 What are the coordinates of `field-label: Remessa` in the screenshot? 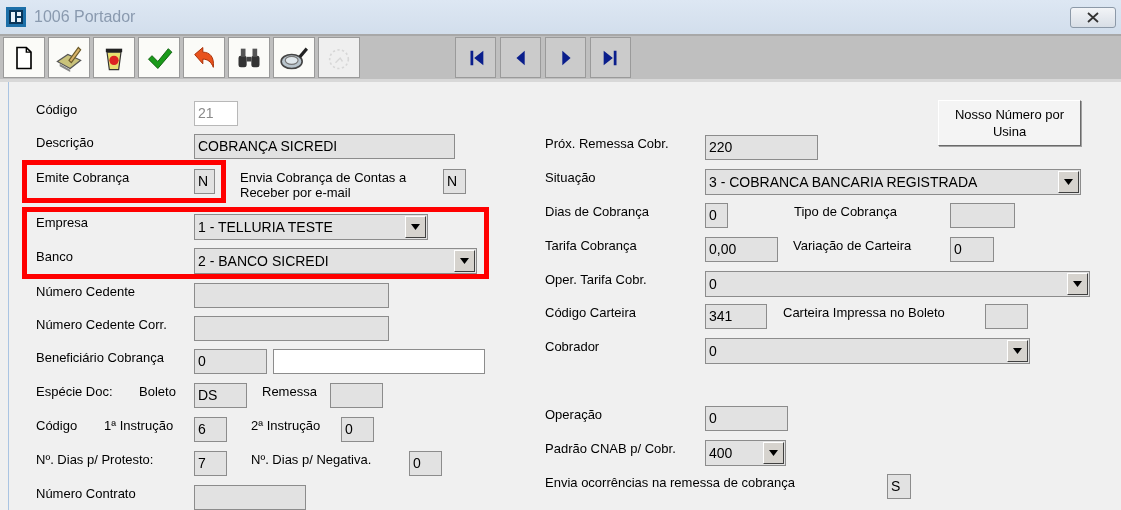 It's located at (290, 391).